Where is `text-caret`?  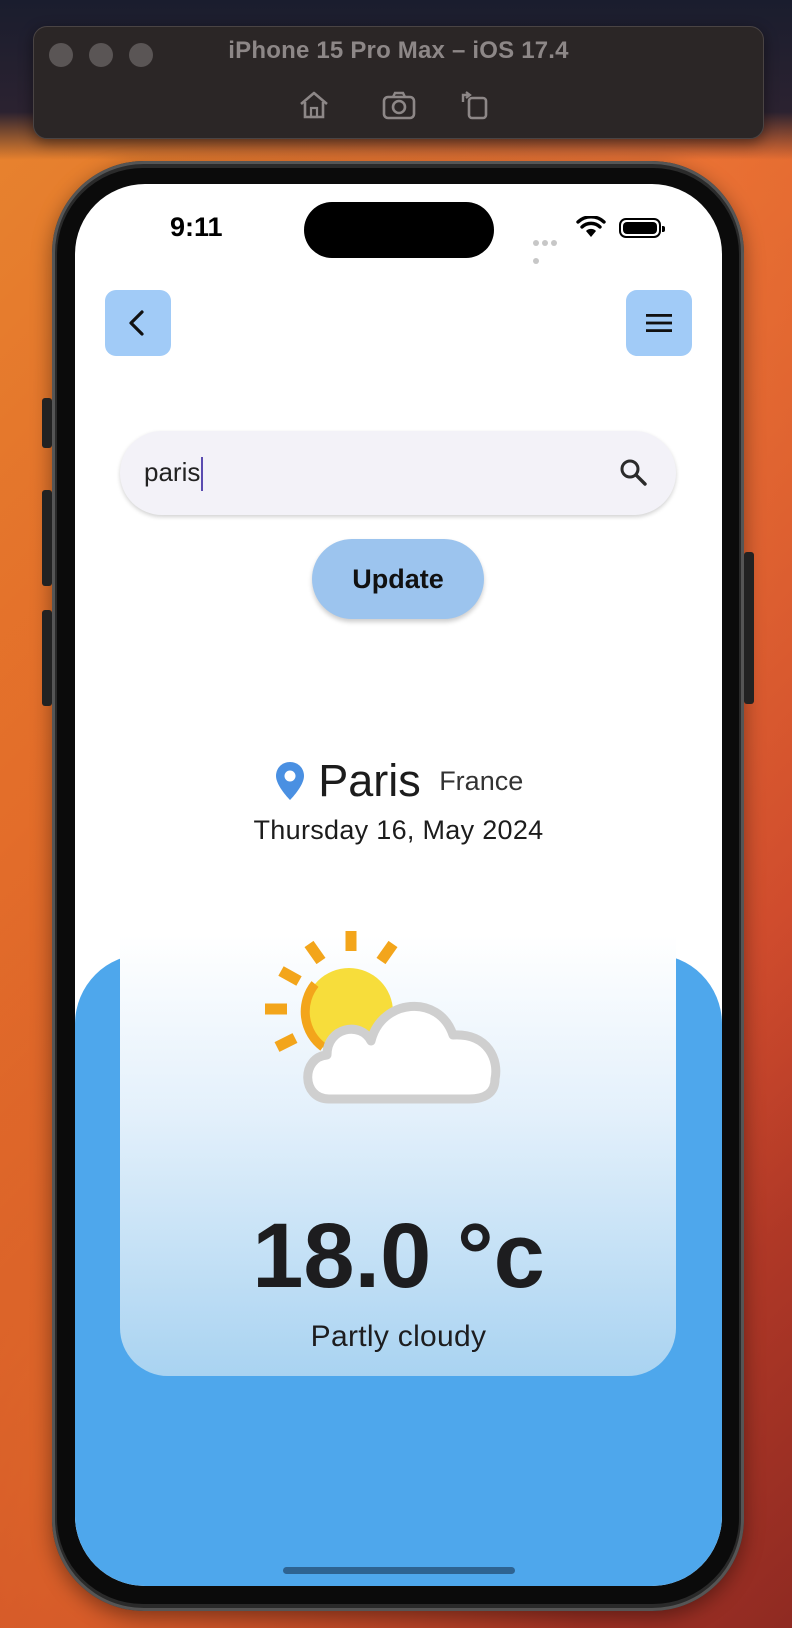
text-caret is located at coordinates (202, 474).